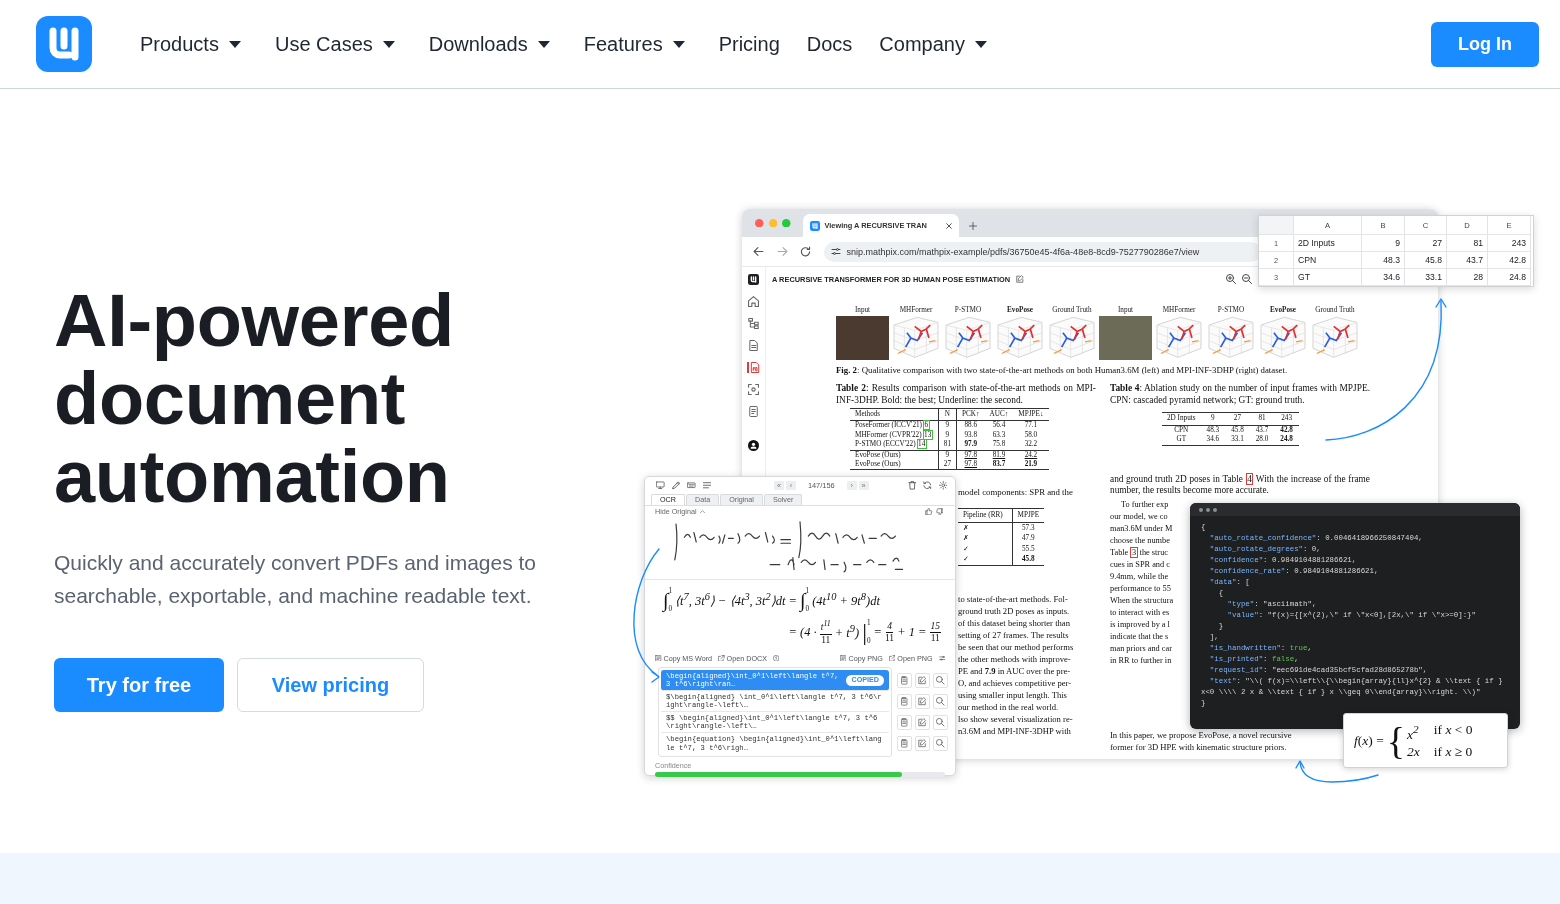  What do you see at coordinates (814, 225) in the screenshot?
I see `favicon-icon` at bounding box center [814, 225].